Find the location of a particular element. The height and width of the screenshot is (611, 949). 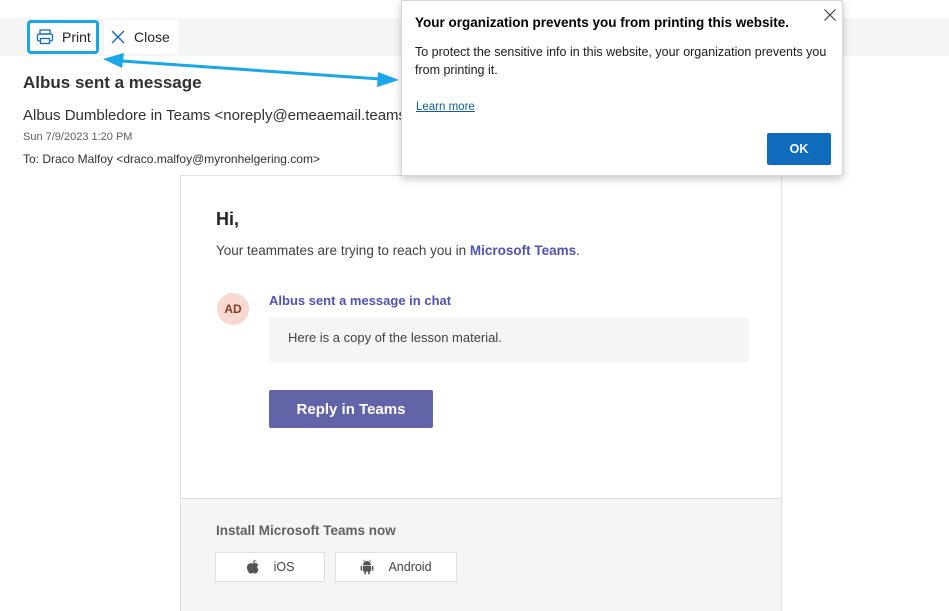

reply-in-teams-button: Reply in Teams is located at coordinates (351, 409).